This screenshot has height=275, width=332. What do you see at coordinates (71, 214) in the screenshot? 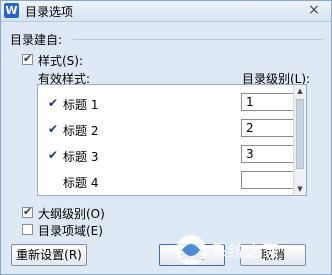
I see `outline-level-label: 大纲级别(O)` at bounding box center [71, 214].